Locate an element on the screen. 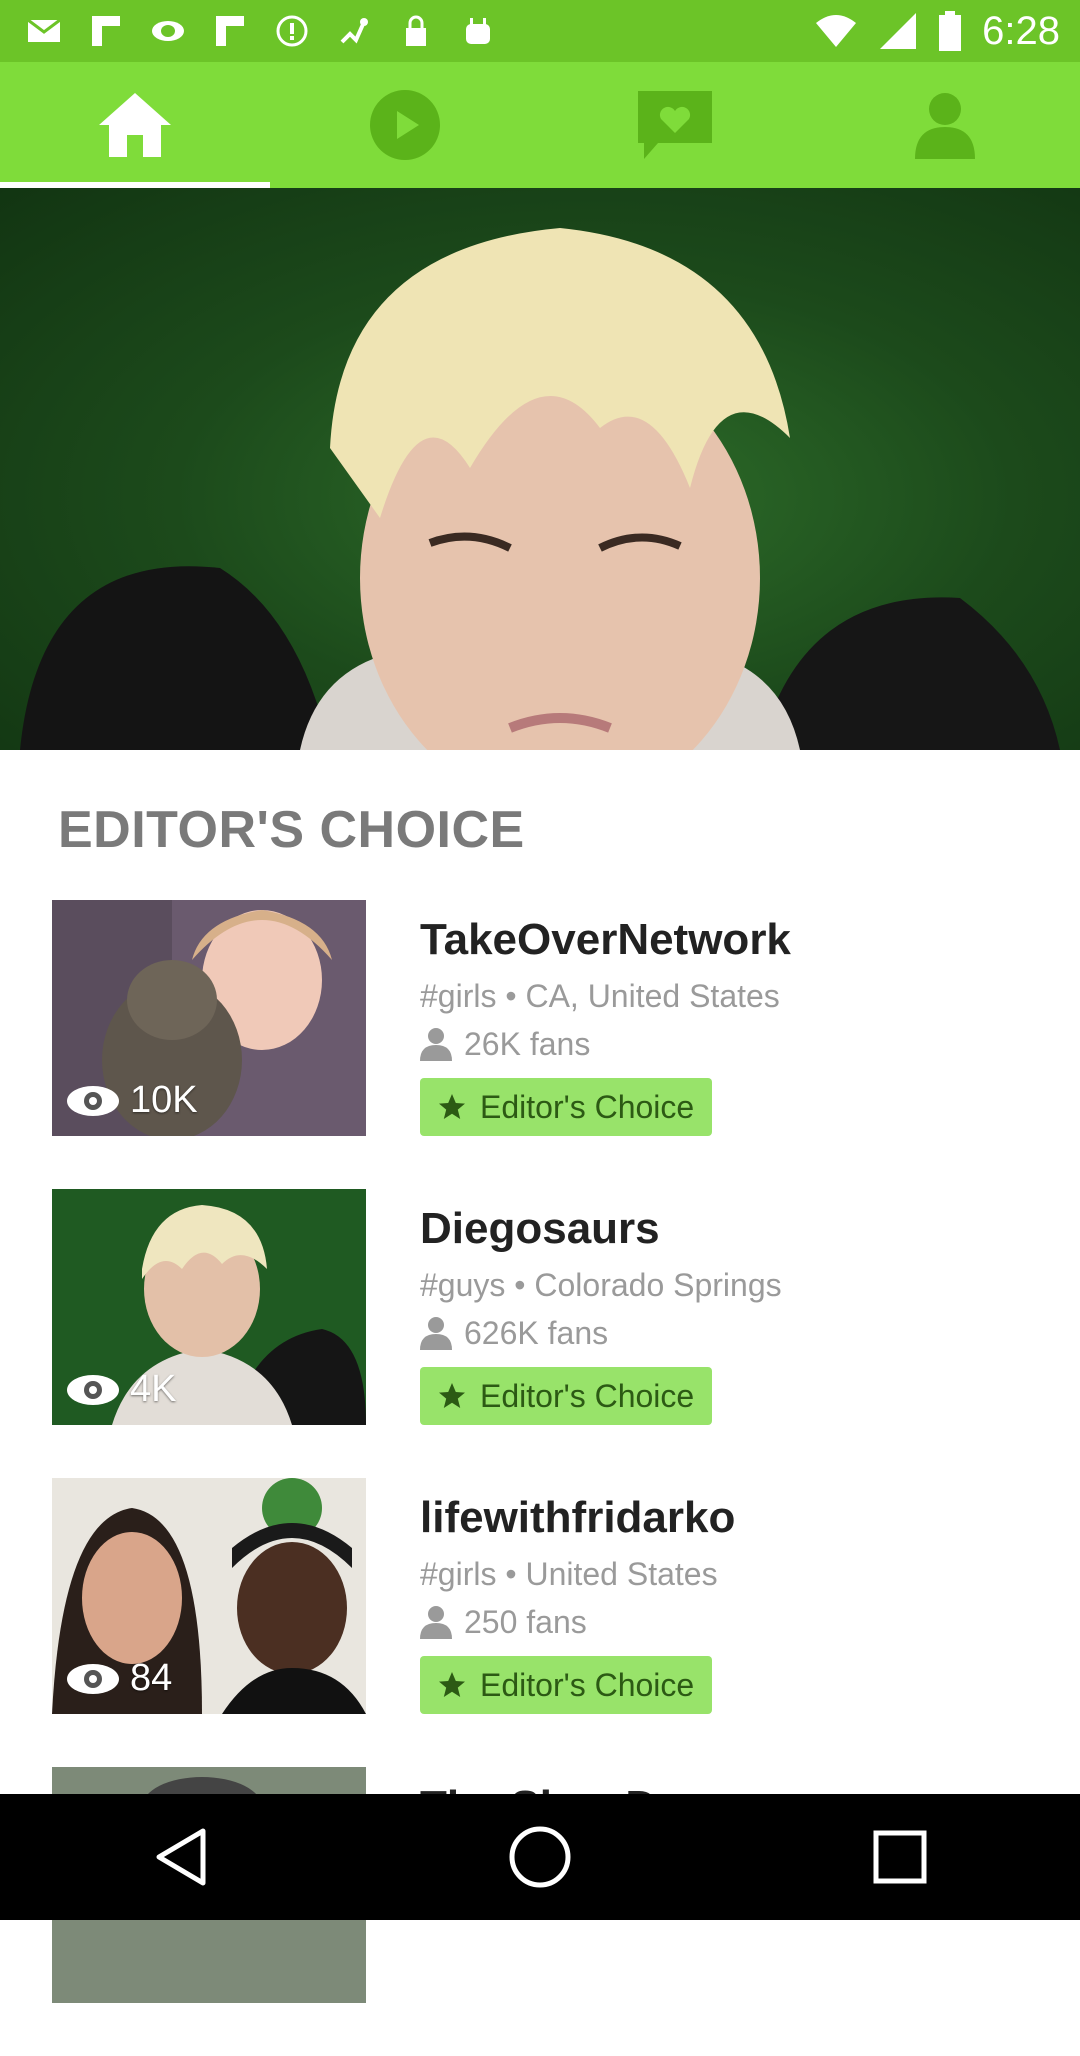 The width and height of the screenshot is (1080, 2056). stream-thumbnail: 10K is located at coordinates (209, 1018).